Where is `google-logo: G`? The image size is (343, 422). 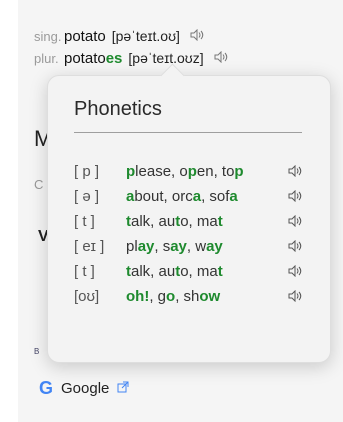 google-logo: G is located at coordinates (46, 388).